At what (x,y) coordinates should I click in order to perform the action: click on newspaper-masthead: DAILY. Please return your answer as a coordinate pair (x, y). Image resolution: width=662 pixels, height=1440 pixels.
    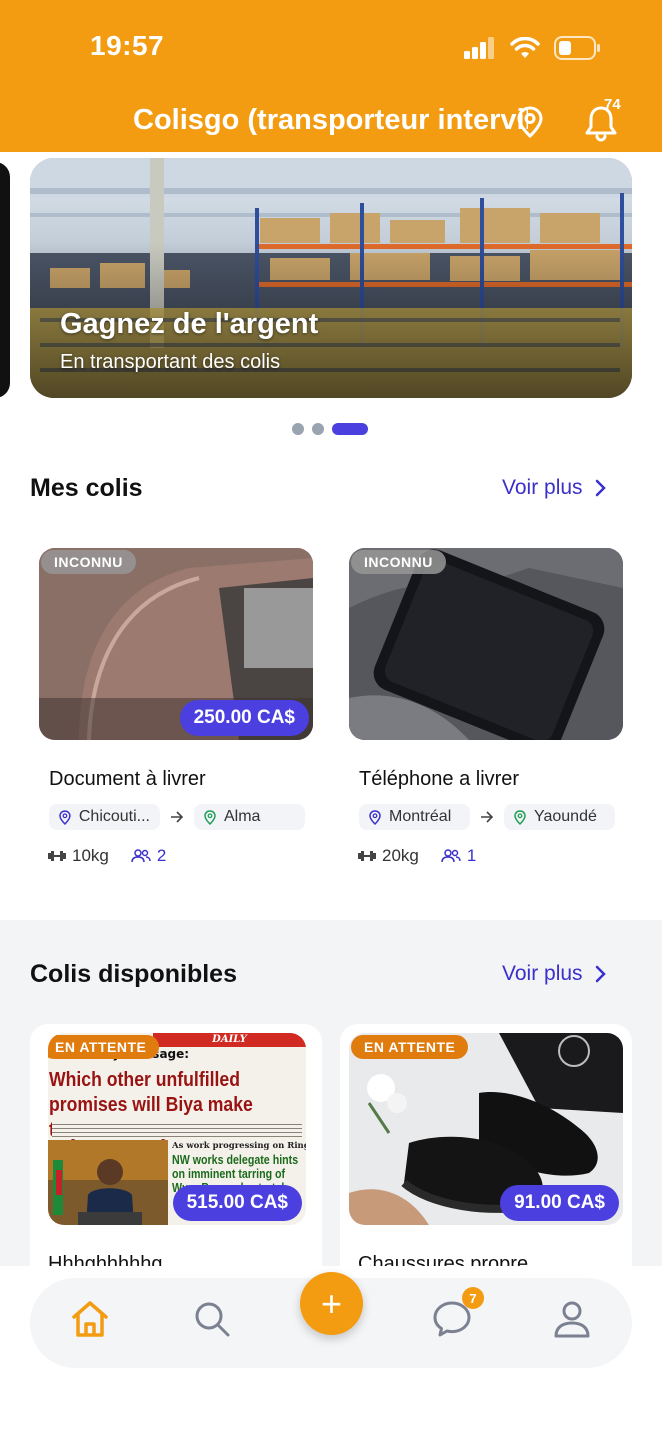
    Looking at the image, I should click on (229, 1040).